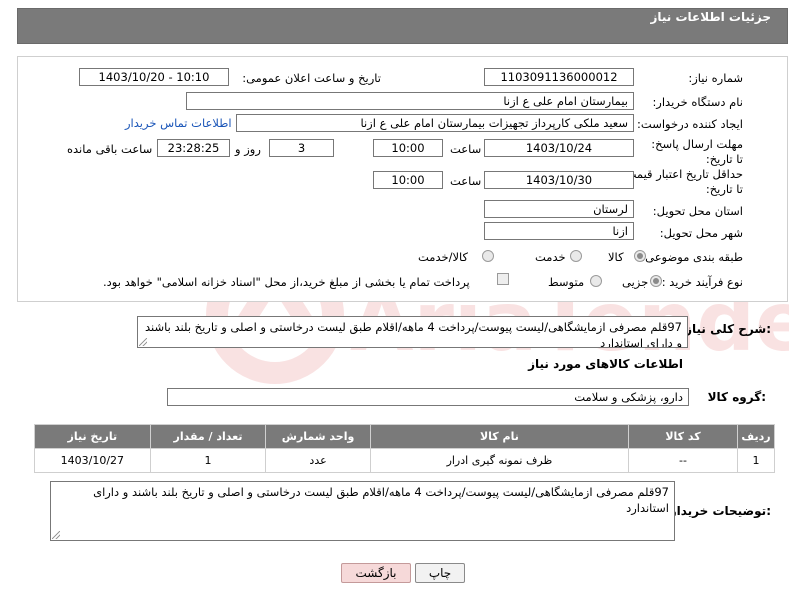 The image size is (789, 598). Describe the element at coordinates (248, 149) in the screenshot. I see `days-label: روز و` at that location.